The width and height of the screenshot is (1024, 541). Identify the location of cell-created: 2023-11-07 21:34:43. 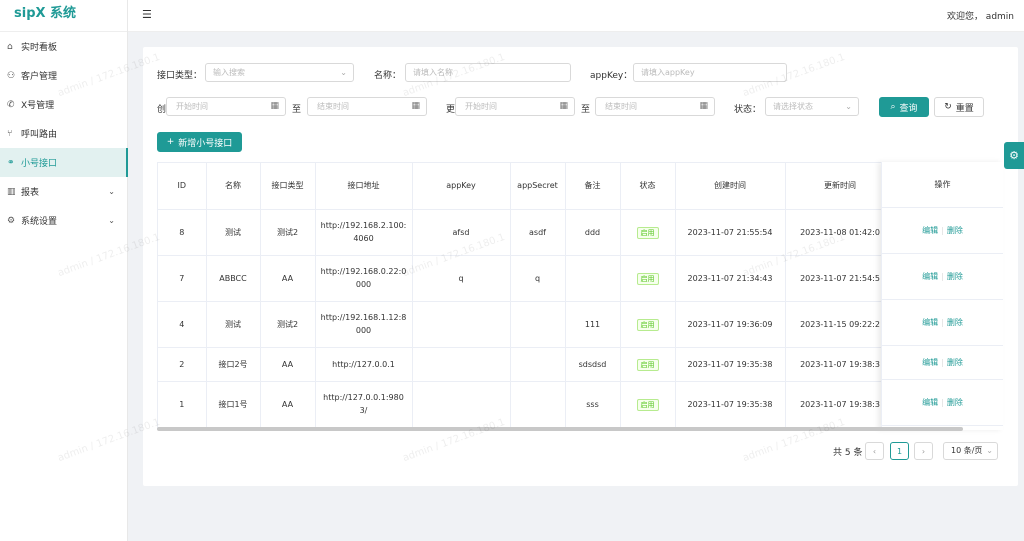
(730, 278).